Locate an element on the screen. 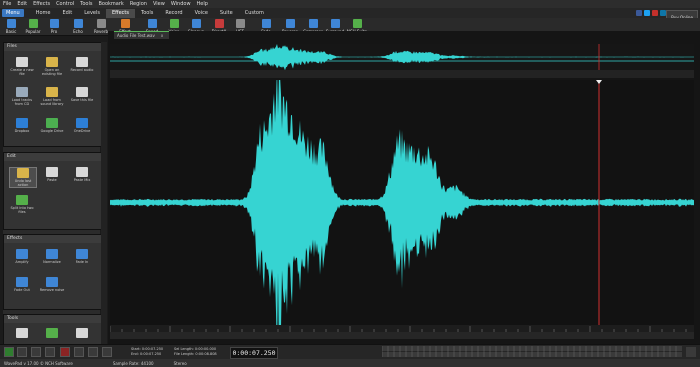 The height and width of the screenshot is (367, 700). record-icon is located at coordinates (82, 62).